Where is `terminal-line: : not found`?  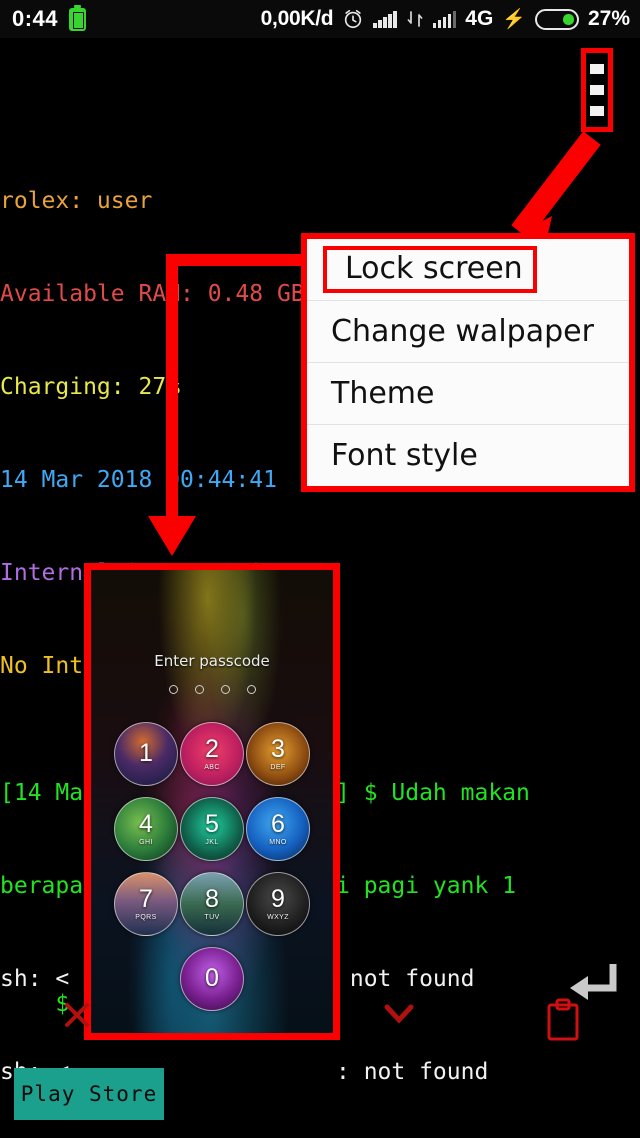
terminal-line: : not found is located at coordinates (412, 1072).